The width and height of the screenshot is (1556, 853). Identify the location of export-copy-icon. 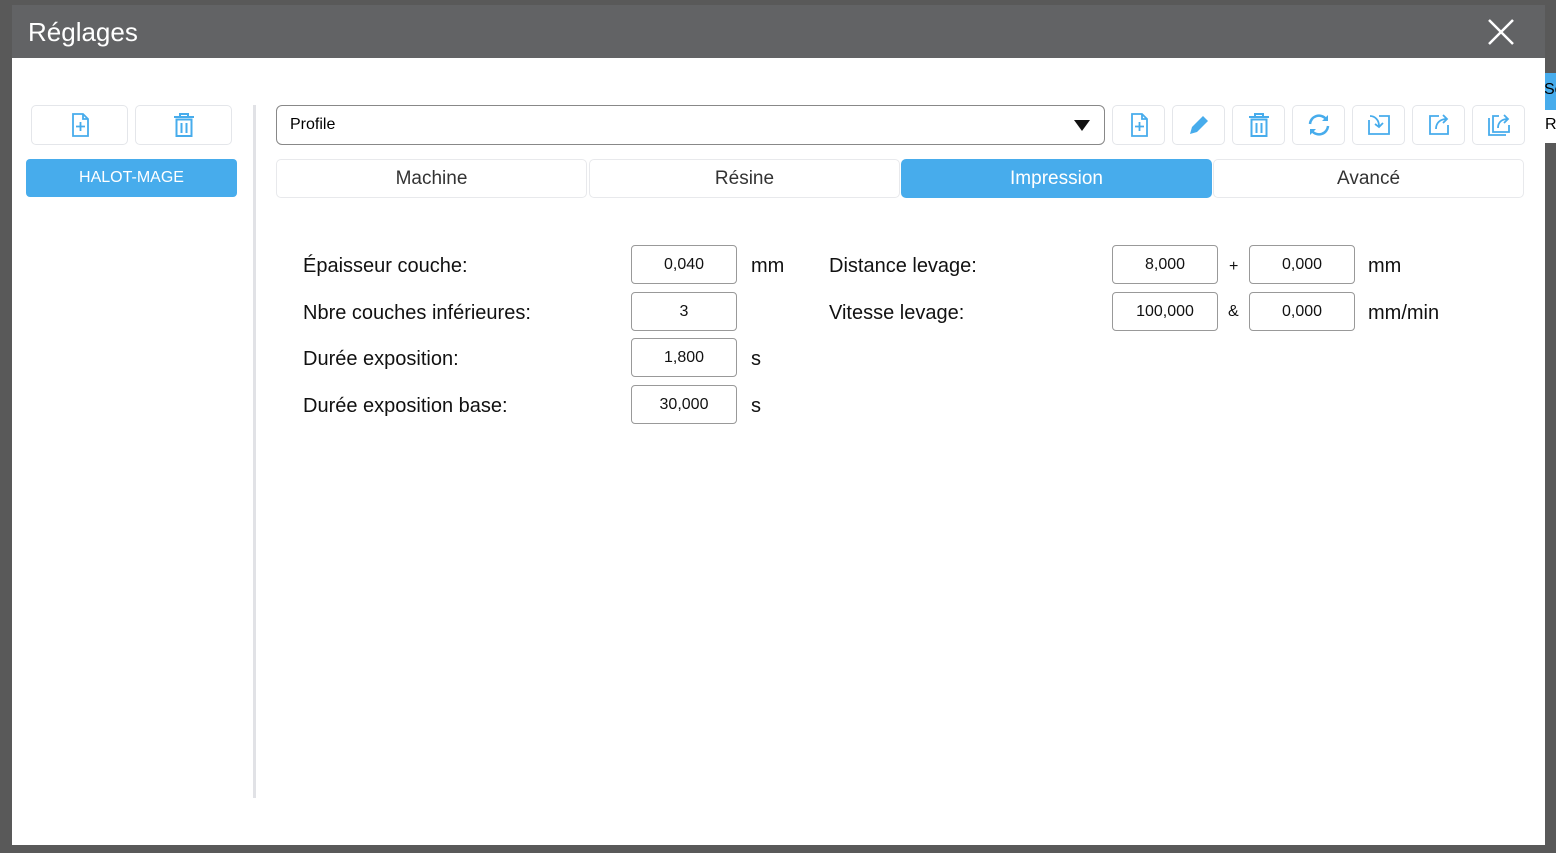
(1498, 125).